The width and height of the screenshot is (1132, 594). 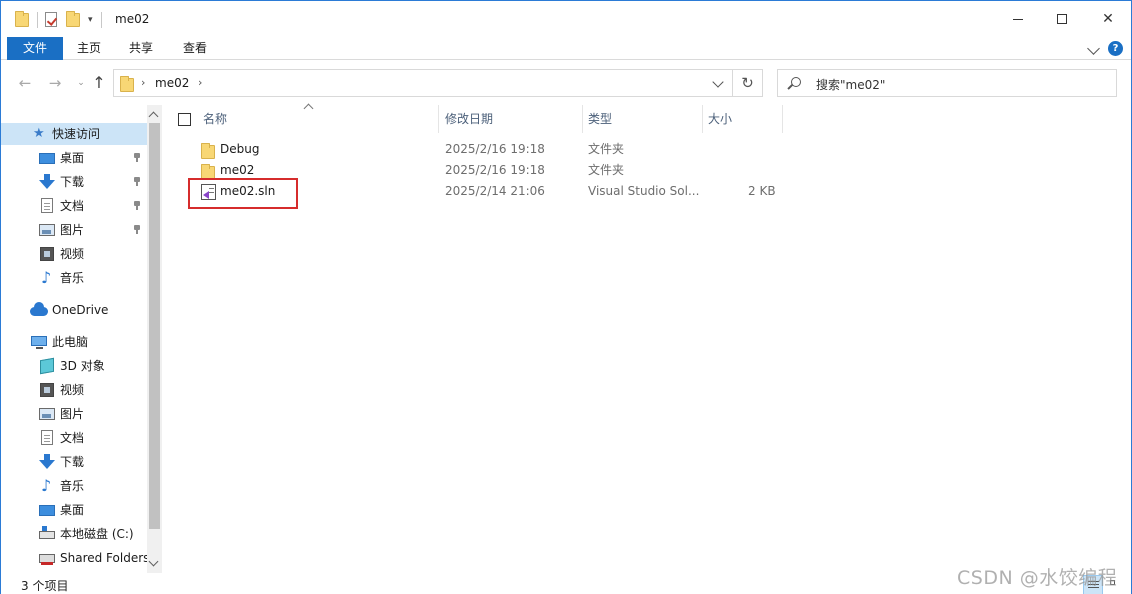 I want to click on sidebar-item-label: 音乐, so click(x=72, y=278).